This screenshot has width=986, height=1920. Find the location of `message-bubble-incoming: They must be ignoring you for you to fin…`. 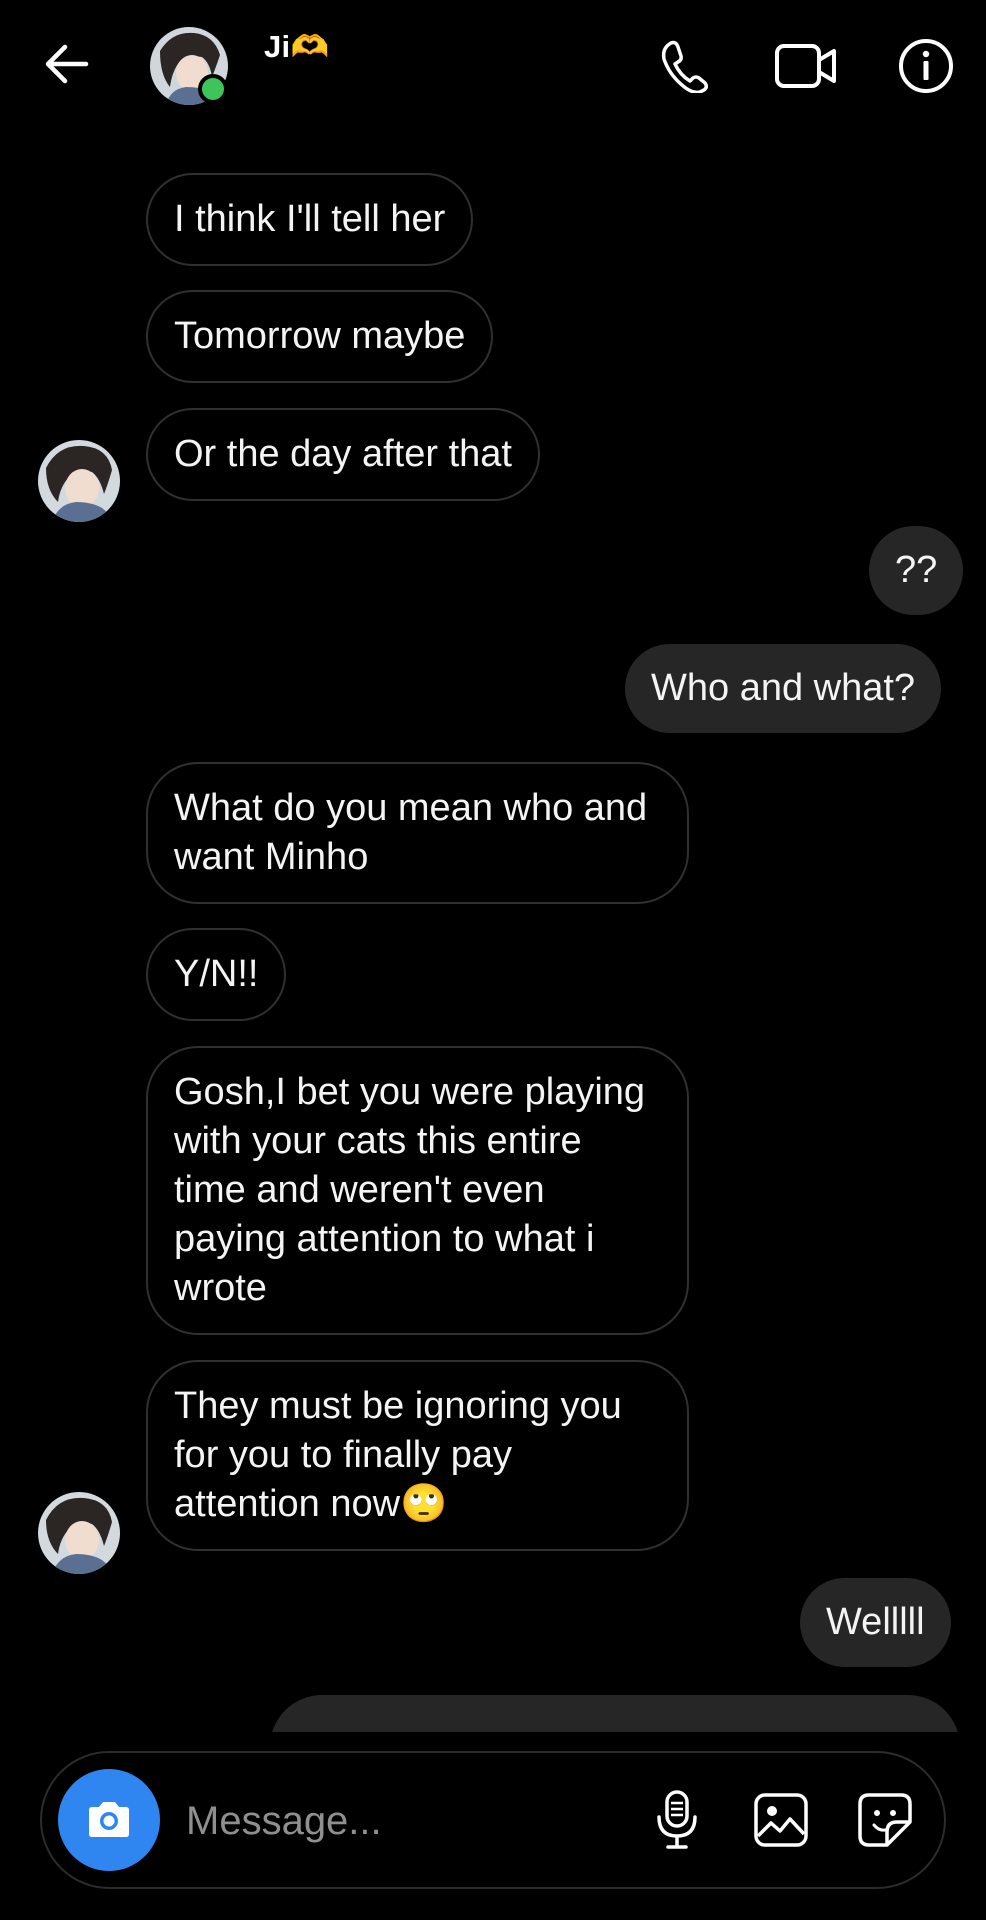

message-bubble-incoming: They must be ignoring you for you to fin… is located at coordinates (417, 1455).